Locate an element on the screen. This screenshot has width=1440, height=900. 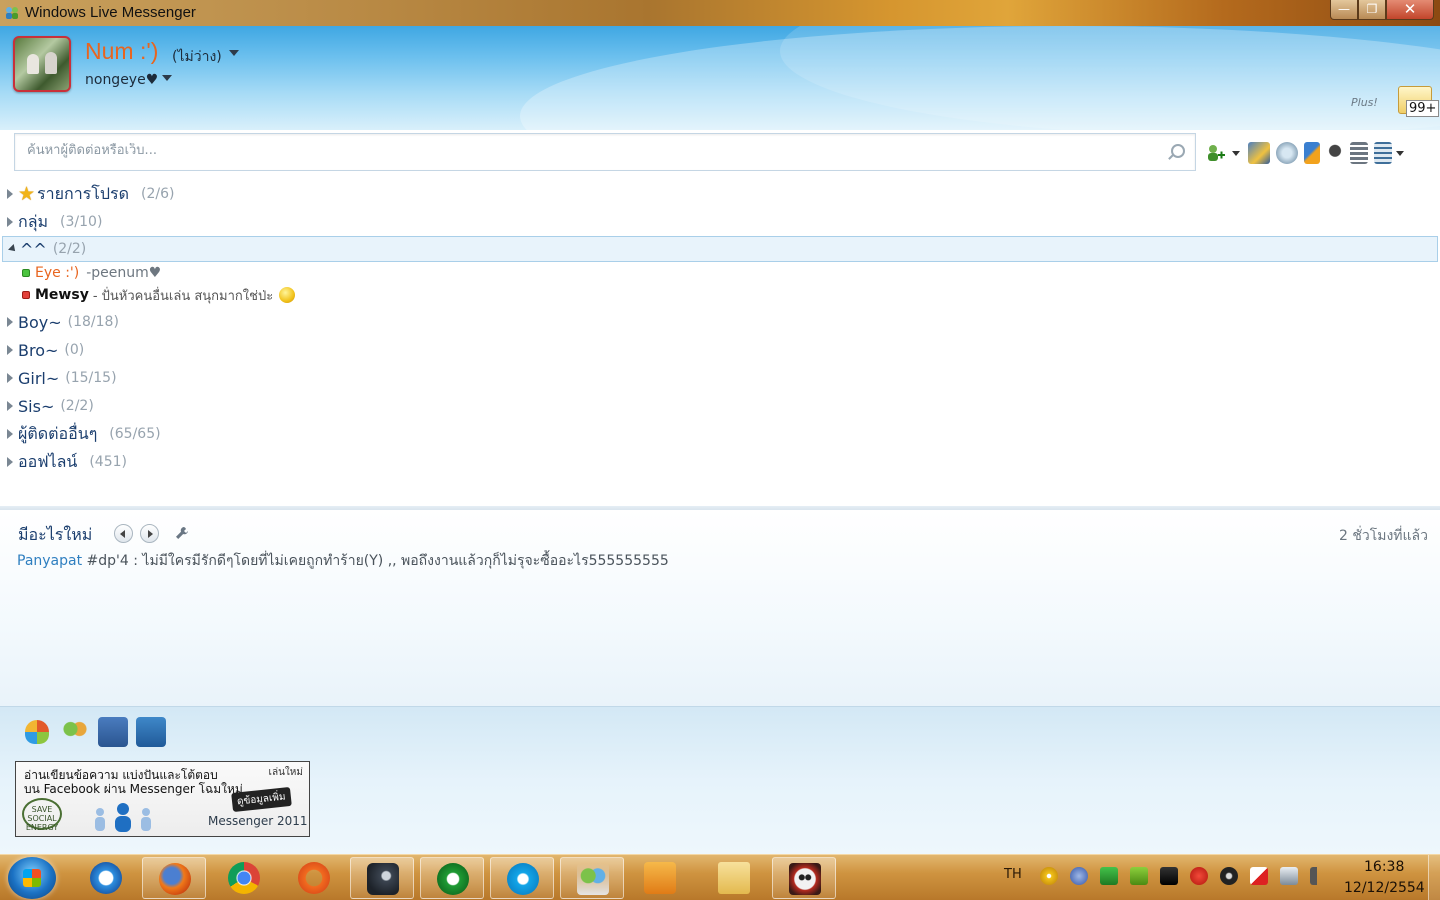
smiley-emoticon-icon is located at coordinates (287, 295).